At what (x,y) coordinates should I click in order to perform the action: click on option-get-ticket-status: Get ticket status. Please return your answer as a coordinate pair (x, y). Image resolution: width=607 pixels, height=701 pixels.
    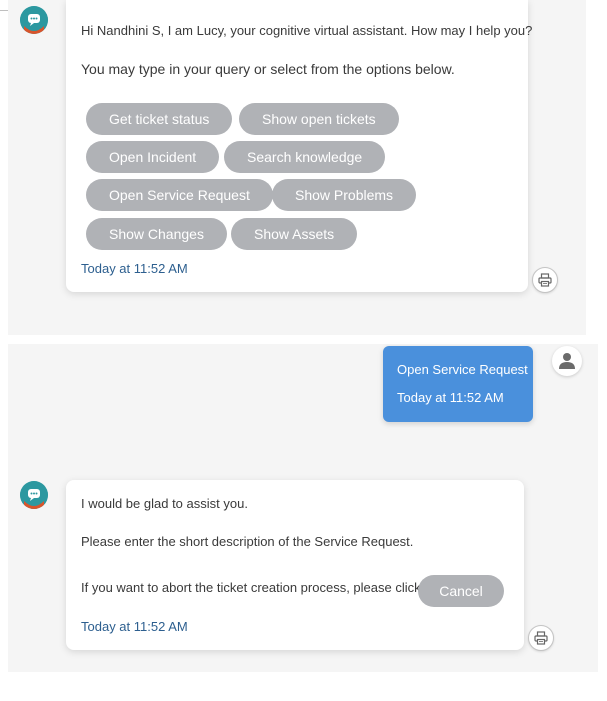
    Looking at the image, I should click on (159, 119).